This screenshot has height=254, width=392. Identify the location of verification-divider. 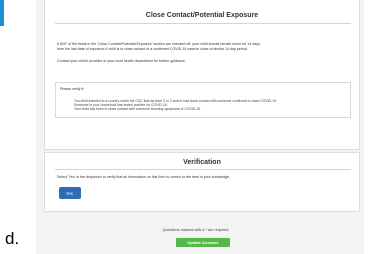
(203, 169).